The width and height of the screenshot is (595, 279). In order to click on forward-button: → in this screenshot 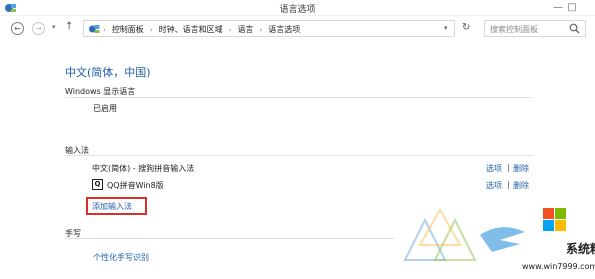, I will do `click(38, 28)`.